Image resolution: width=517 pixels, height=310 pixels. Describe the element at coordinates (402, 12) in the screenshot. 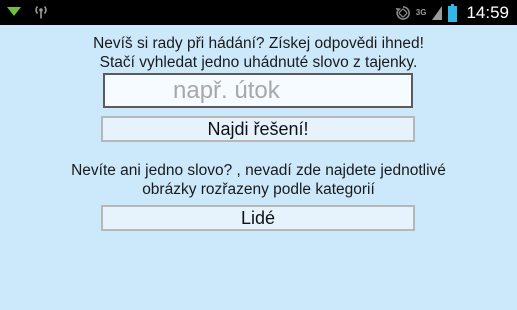

I see `rotate-icon` at that location.